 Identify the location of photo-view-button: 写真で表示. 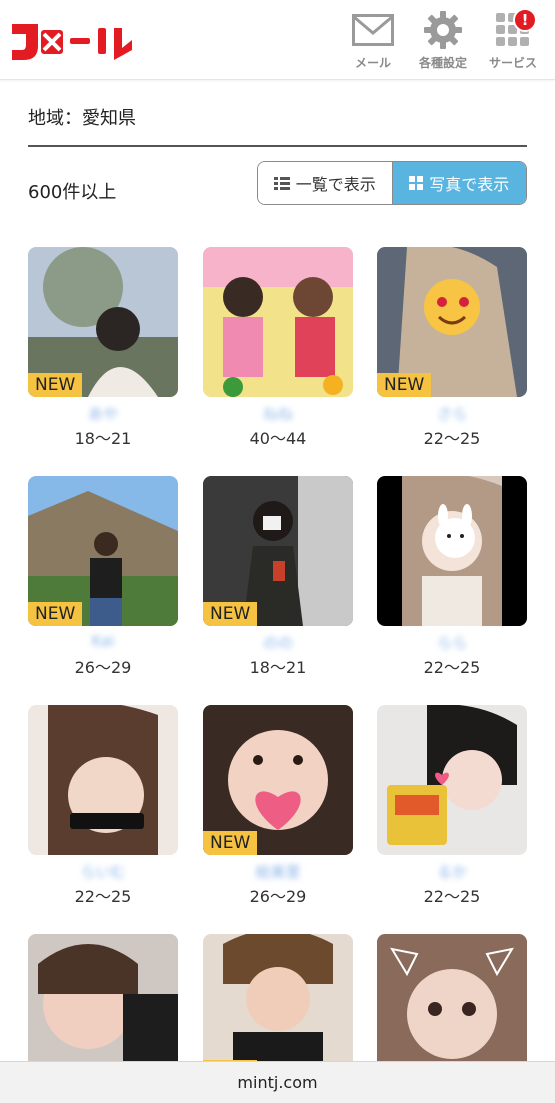
(458, 183).